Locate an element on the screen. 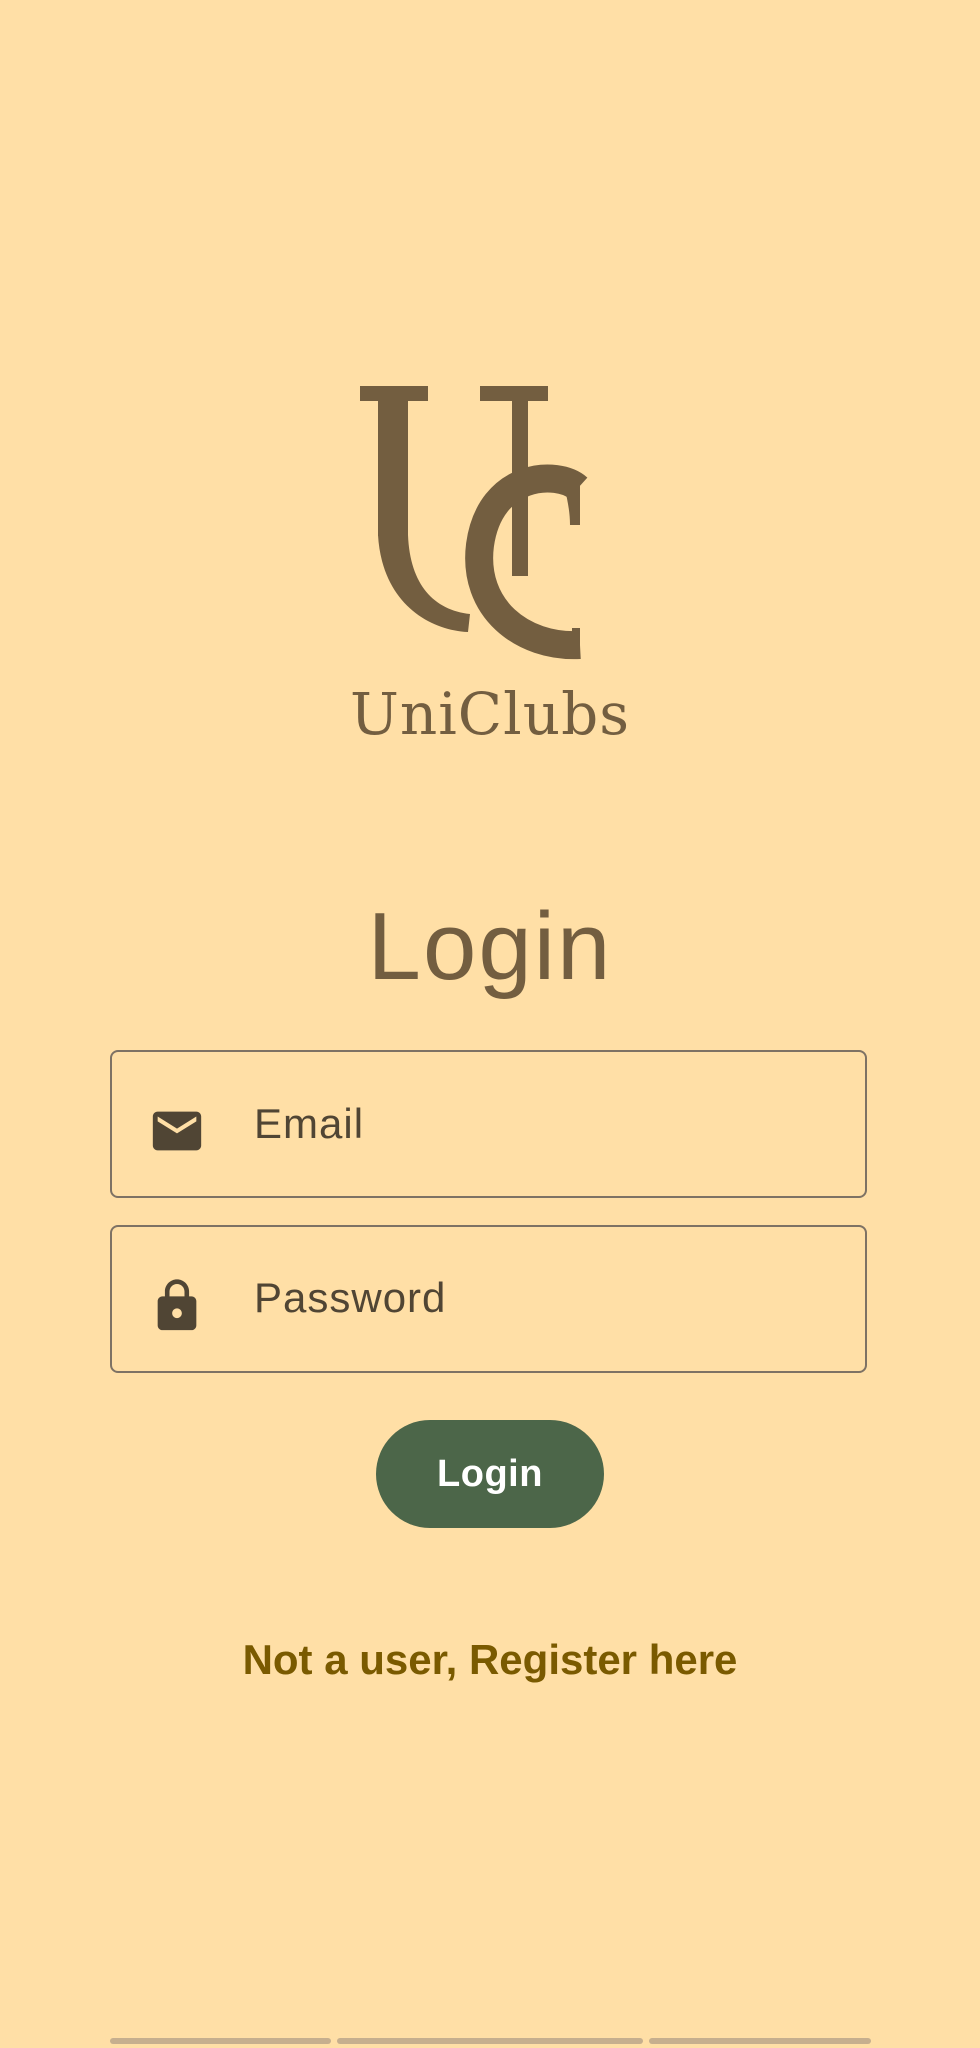 This screenshot has width=980, height=2048. uc-monogram-logo is located at coordinates (474, 523).